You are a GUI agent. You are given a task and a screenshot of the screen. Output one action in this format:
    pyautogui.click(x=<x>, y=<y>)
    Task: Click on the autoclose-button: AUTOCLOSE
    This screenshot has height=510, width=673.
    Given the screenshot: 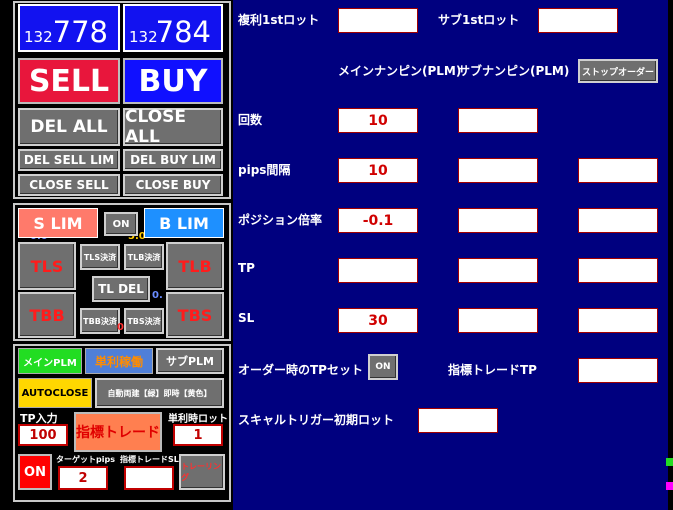 What is the action you would take?
    pyautogui.click(x=55, y=393)
    